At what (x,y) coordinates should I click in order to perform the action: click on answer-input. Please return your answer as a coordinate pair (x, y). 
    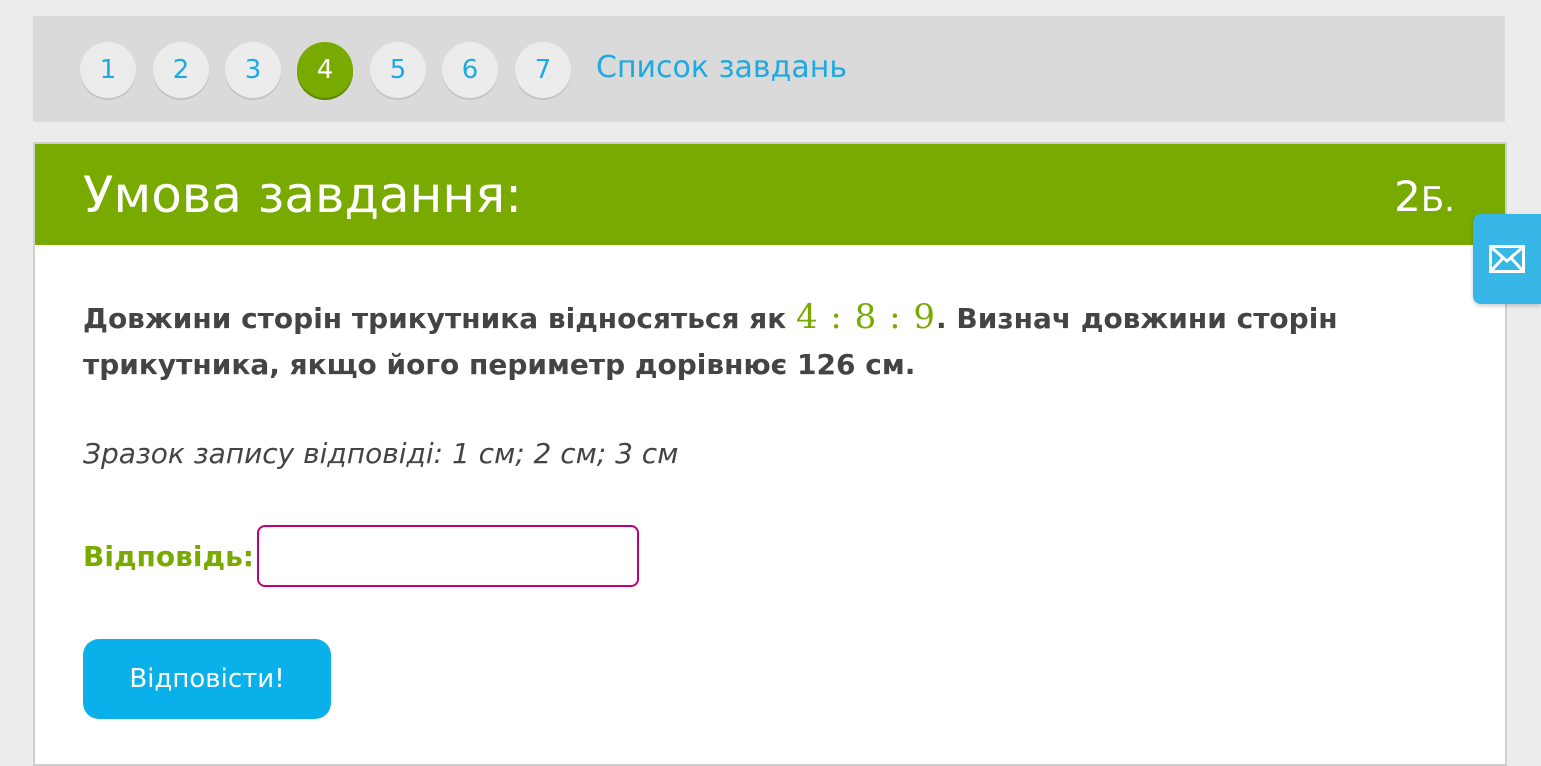
    Looking at the image, I should click on (448, 556).